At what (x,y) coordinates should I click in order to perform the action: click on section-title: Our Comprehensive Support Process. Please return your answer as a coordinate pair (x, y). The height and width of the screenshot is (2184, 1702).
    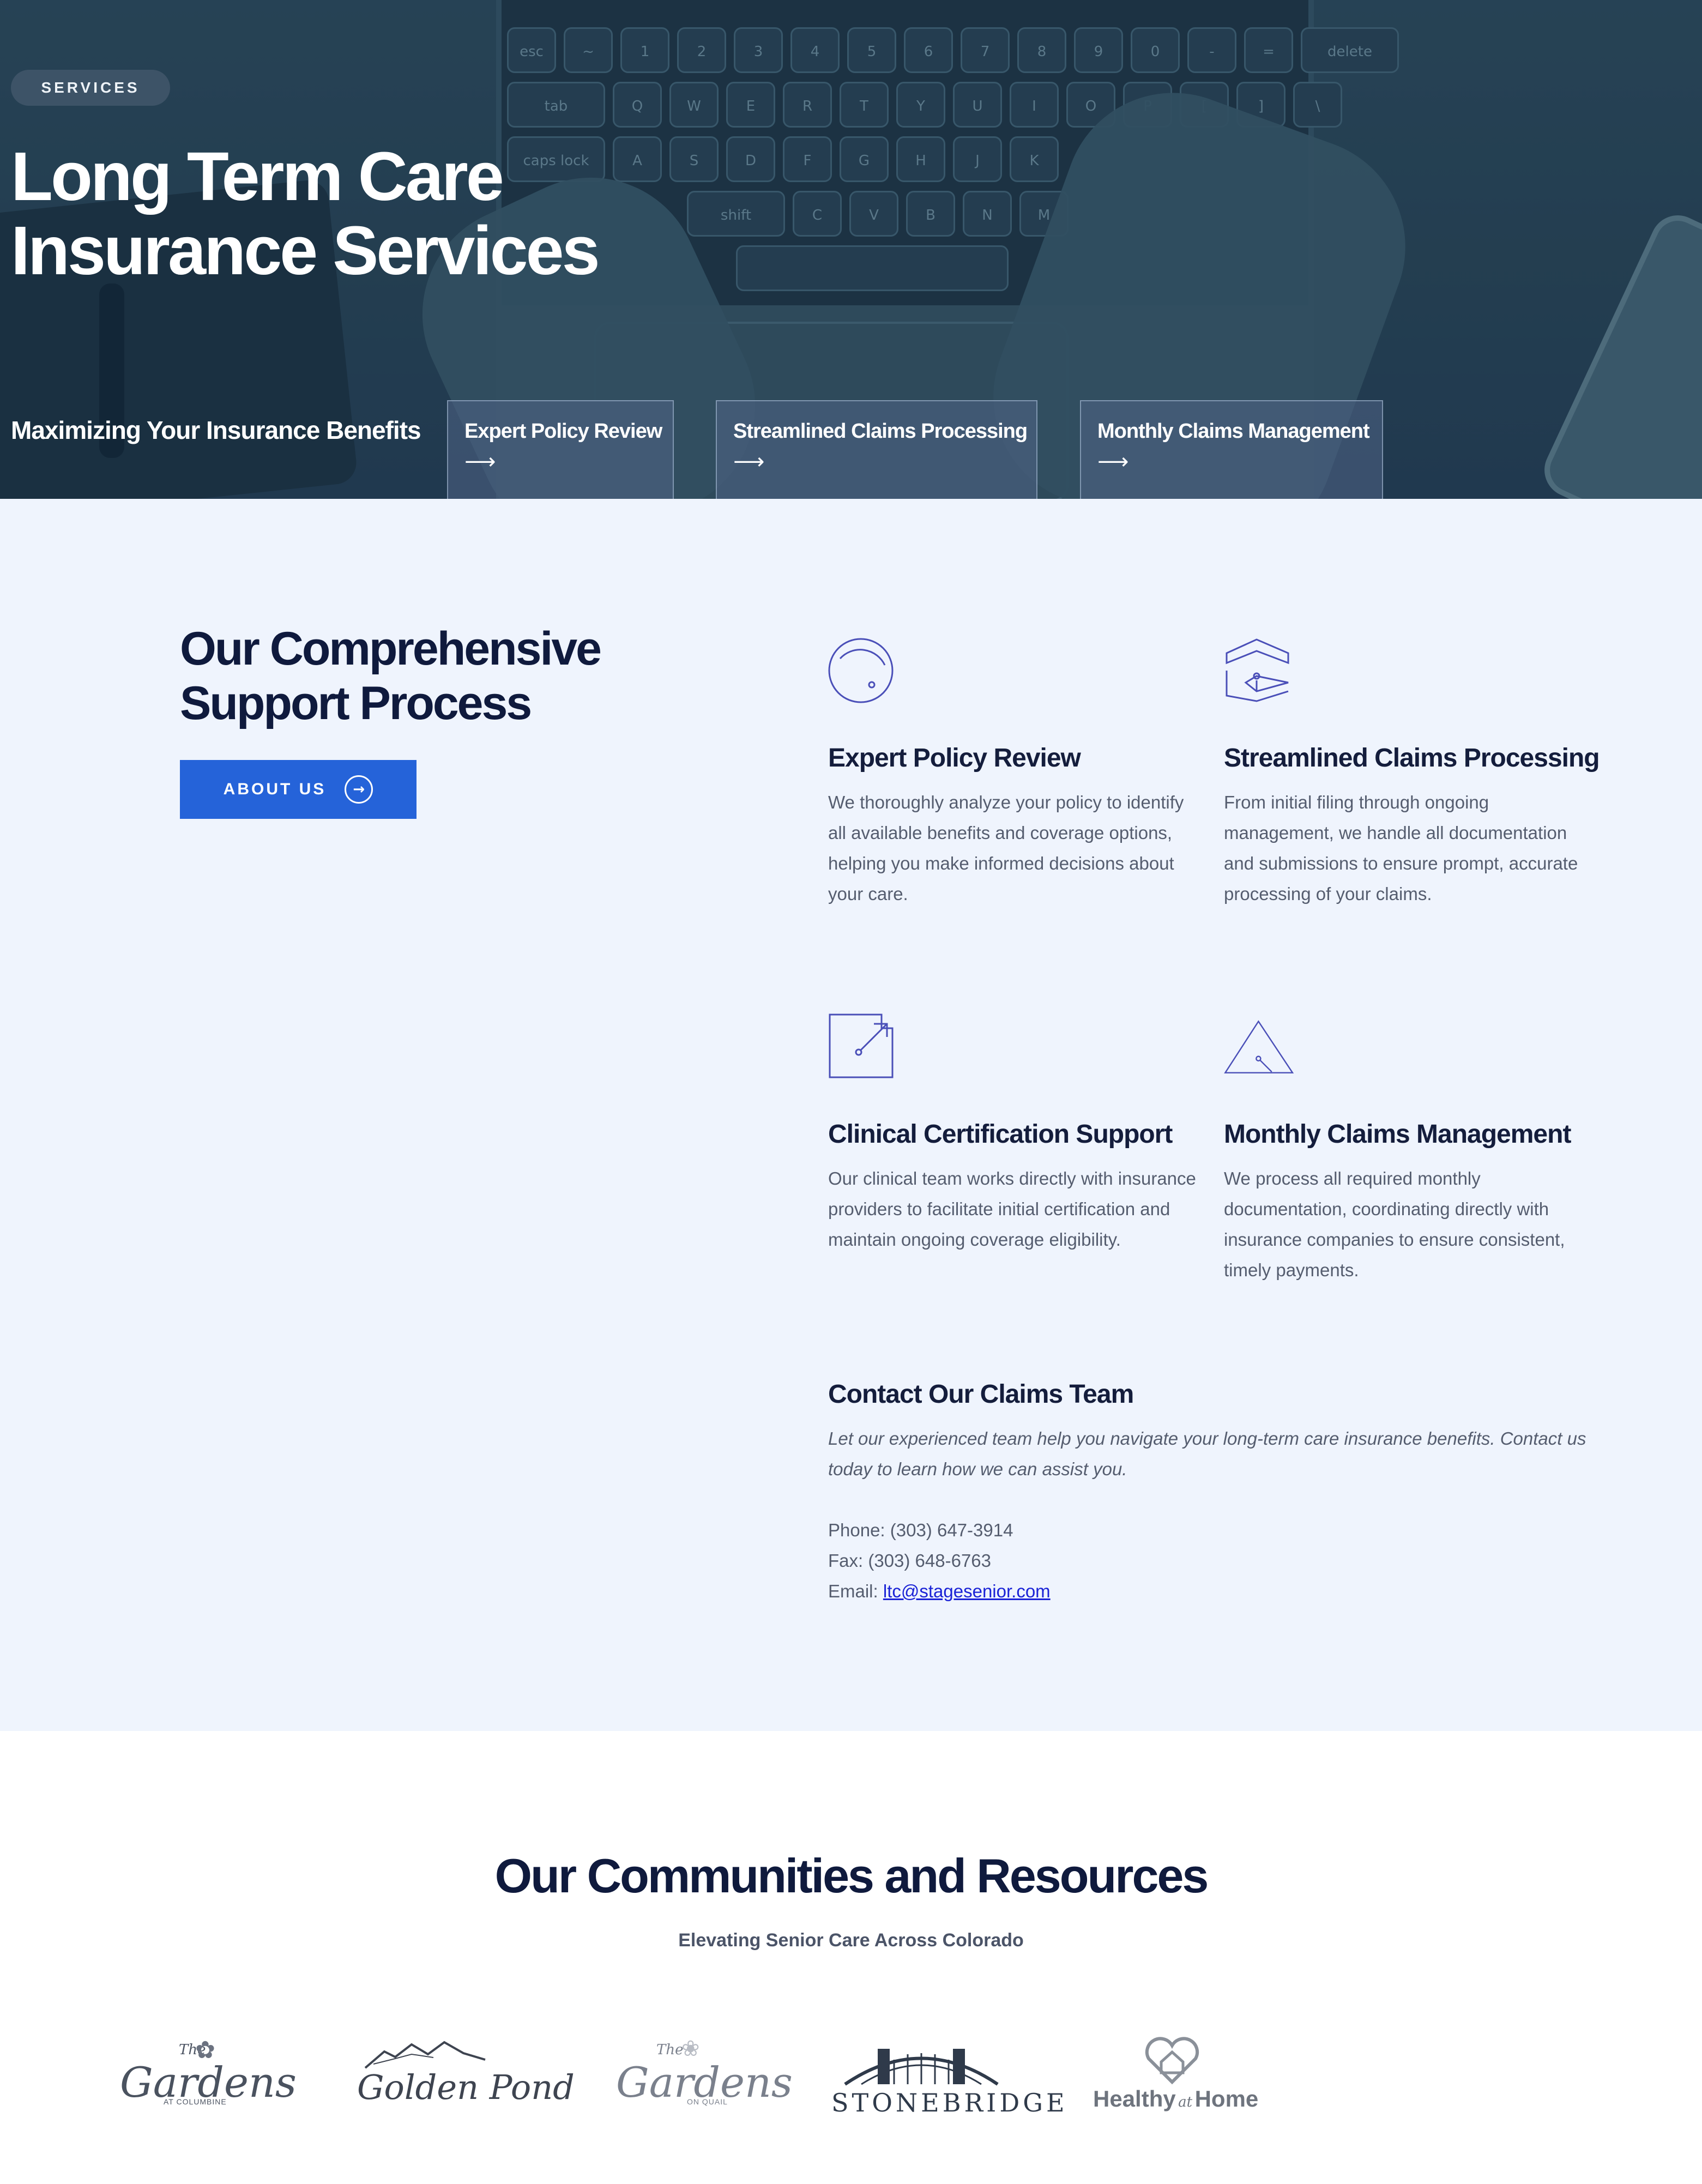
    Looking at the image, I should click on (425, 676).